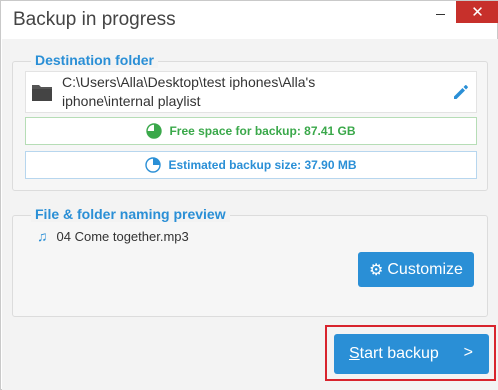  What do you see at coordinates (130, 214) in the screenshot?
I see `naming-preview-heading: File & folder naming preview` at bounding box center [130, 214].